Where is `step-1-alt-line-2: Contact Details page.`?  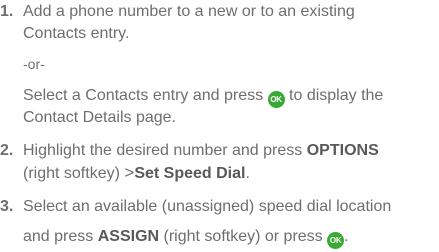 step-1-alt-line-2: Contact Details page. is located at coordinates (99, 117).